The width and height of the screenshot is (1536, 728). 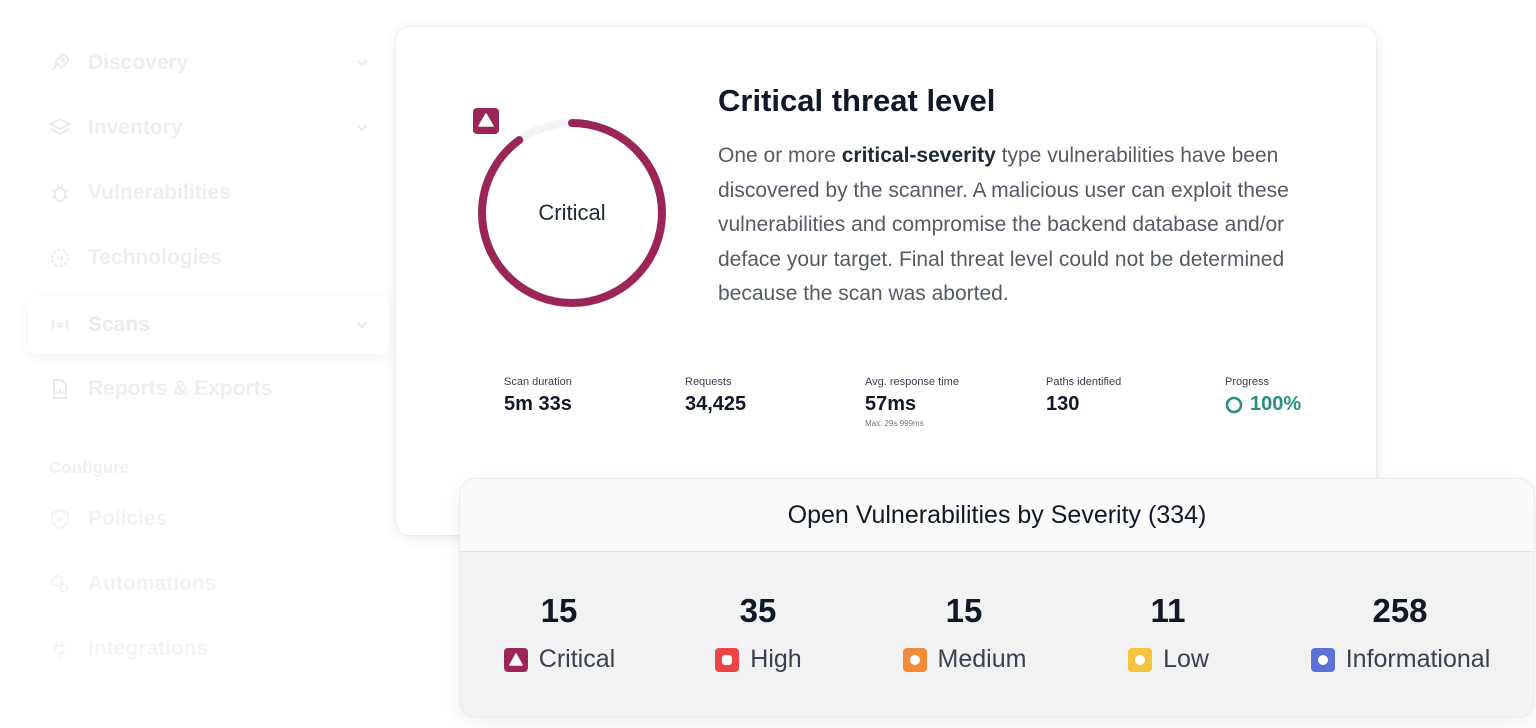 I want to click on stat-subtext: Max: 29s 999ms, so click(x=894, y=423).